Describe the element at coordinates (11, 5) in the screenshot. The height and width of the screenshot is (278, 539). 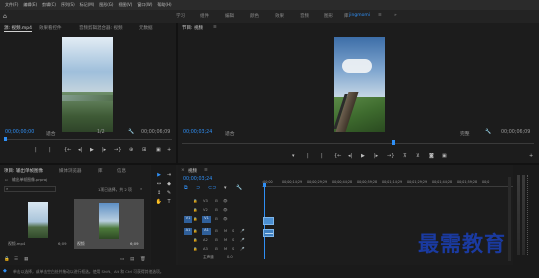
I see `menu-file: 文件(F)` at that location.